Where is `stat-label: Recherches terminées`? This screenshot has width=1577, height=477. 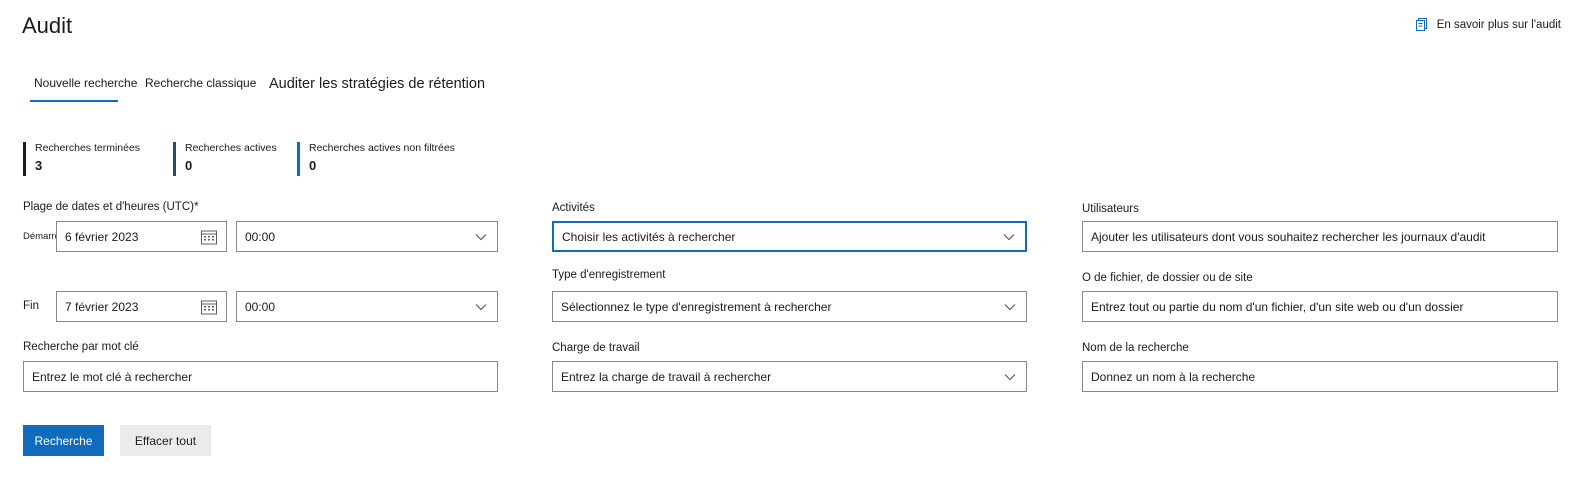
stat-label: Recherches terminées is located at coordinates (88, 148).